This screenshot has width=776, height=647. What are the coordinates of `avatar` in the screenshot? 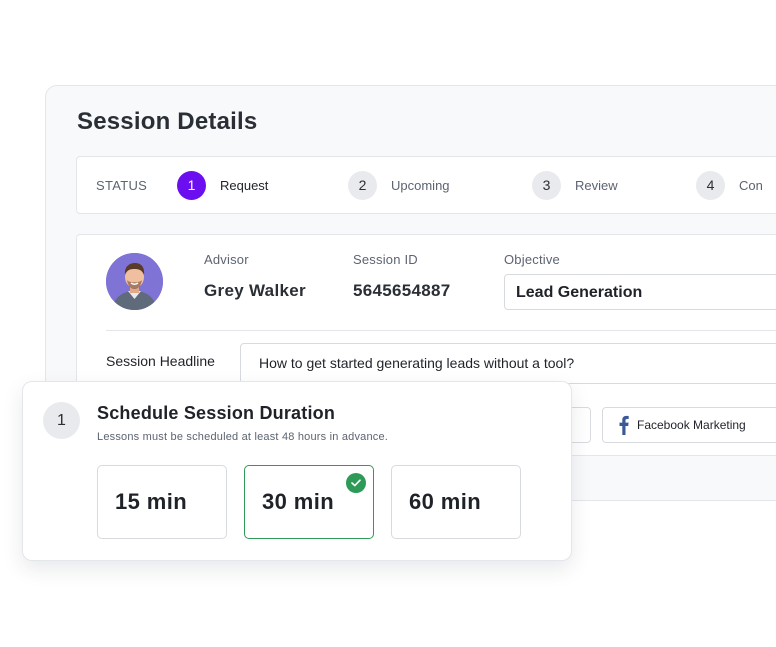 It's located at (134, 281).